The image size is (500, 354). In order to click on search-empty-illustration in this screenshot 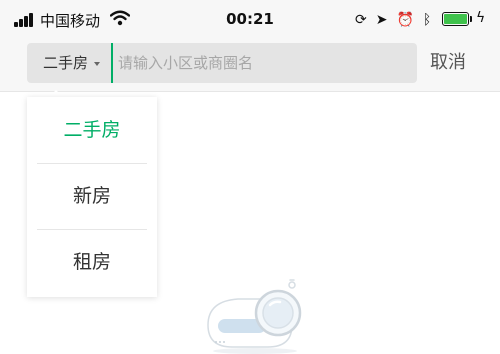, I will do `click(254, 316)`.